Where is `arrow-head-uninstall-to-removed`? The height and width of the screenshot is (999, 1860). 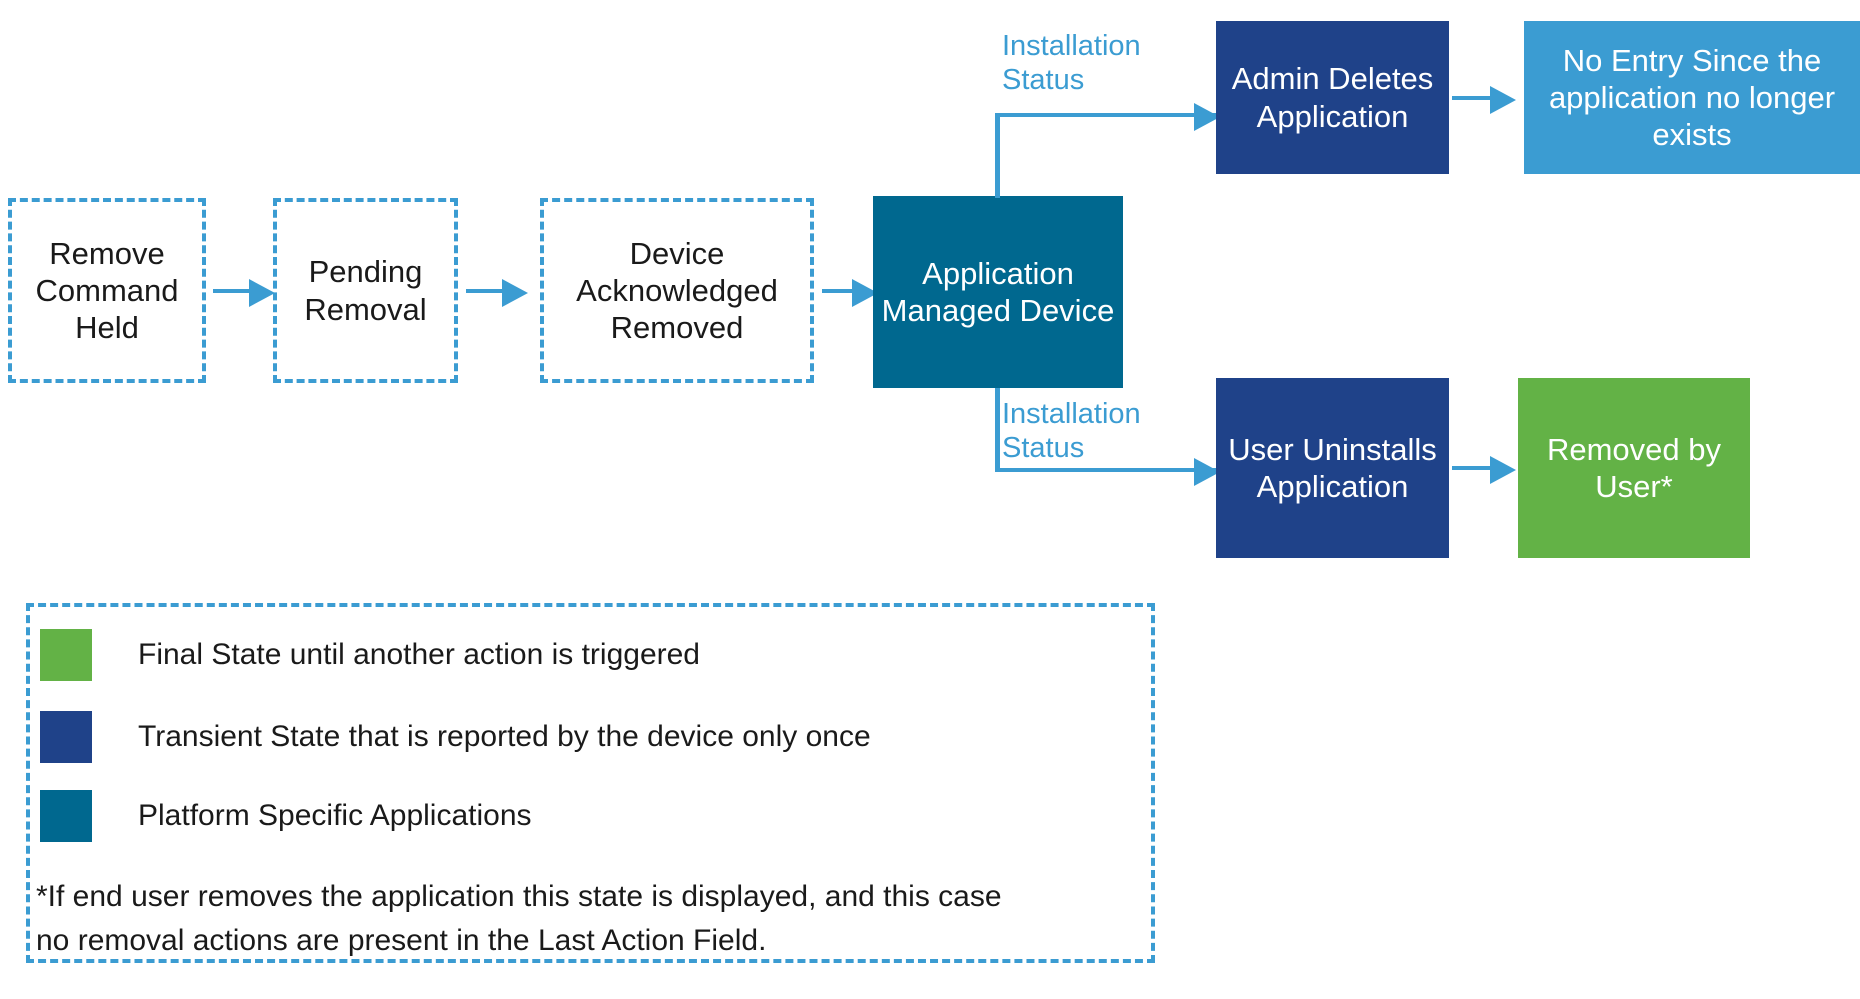 arrow-head-uninstall-to-removed is located at coordinates (1503, 470).